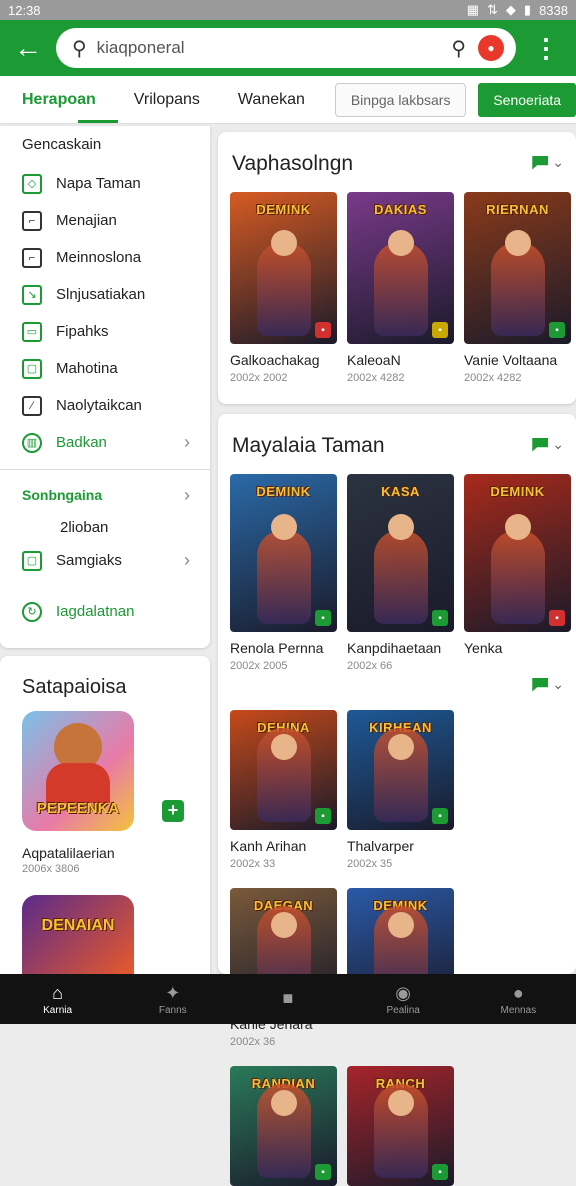  Describe the element at coordinates (99, 257) in the screenshot. I see `sidebar-item-label: Meinnoslona` at that location.